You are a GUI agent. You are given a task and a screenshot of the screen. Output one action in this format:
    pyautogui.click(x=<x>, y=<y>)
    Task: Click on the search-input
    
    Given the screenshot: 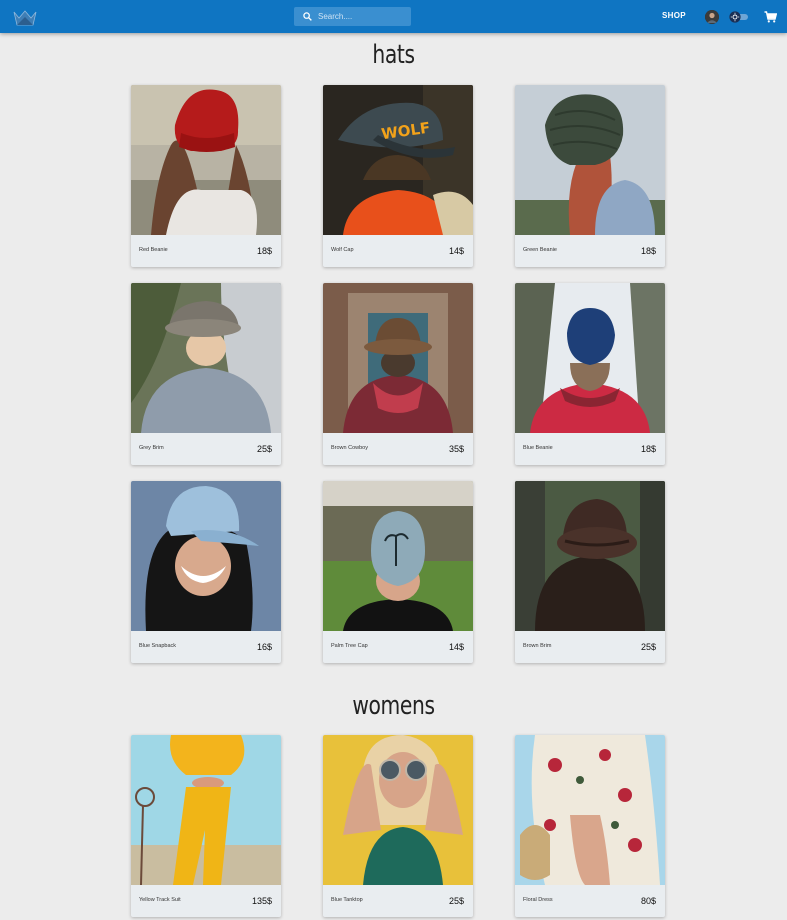 What is the action you would take?
    pyautogui.click(x=360, y=16)
    